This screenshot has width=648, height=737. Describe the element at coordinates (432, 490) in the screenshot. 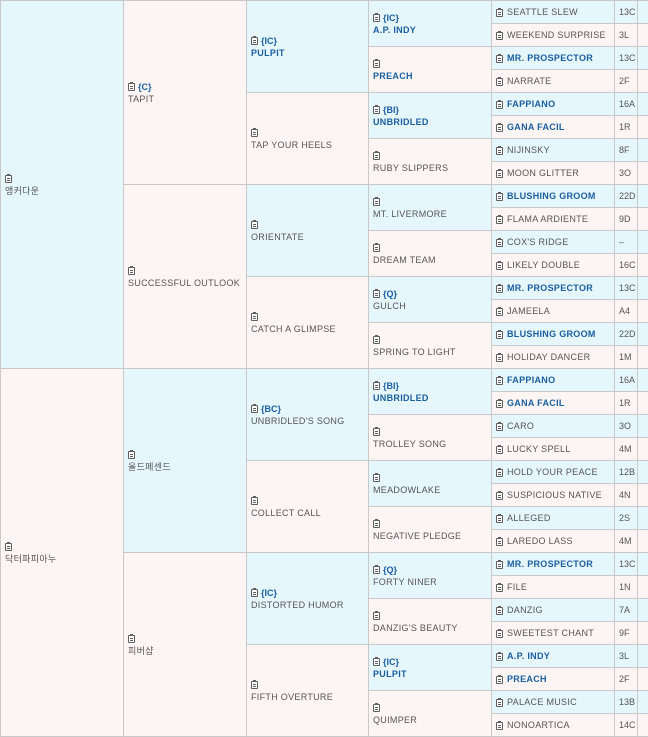

I see `horse-name-link: MEADOWLAKE` at that location.